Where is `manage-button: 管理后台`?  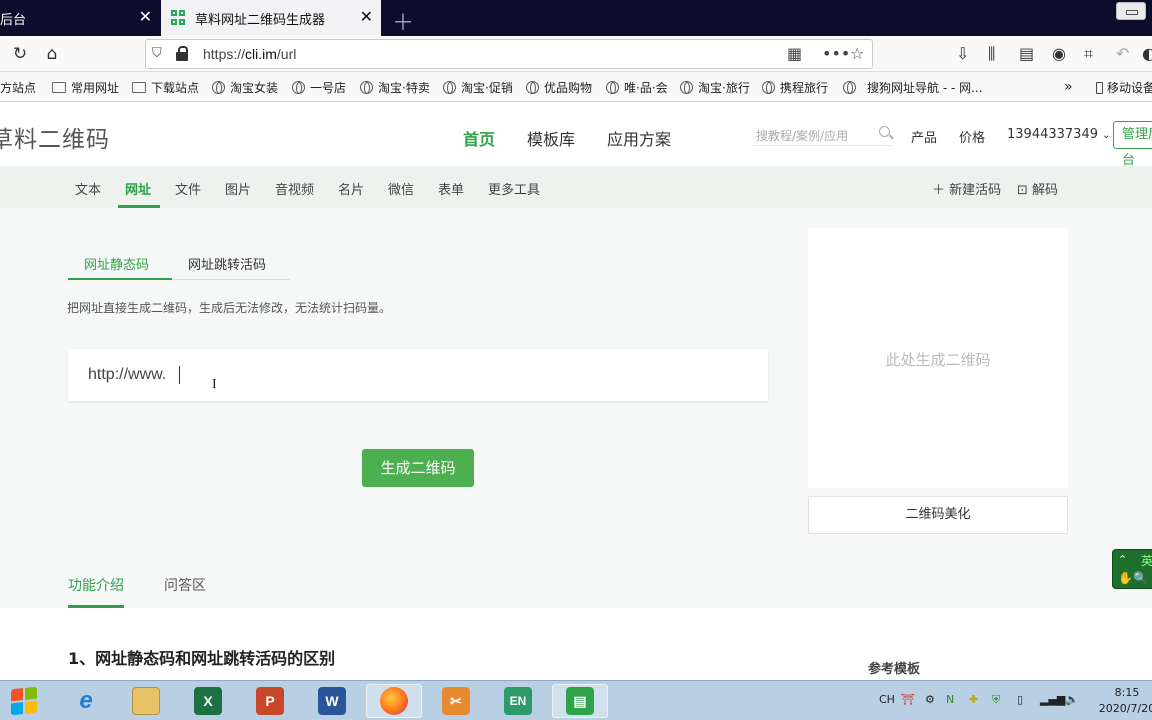 manage-button: 管理后台 is located at coordinates (1132, 144).